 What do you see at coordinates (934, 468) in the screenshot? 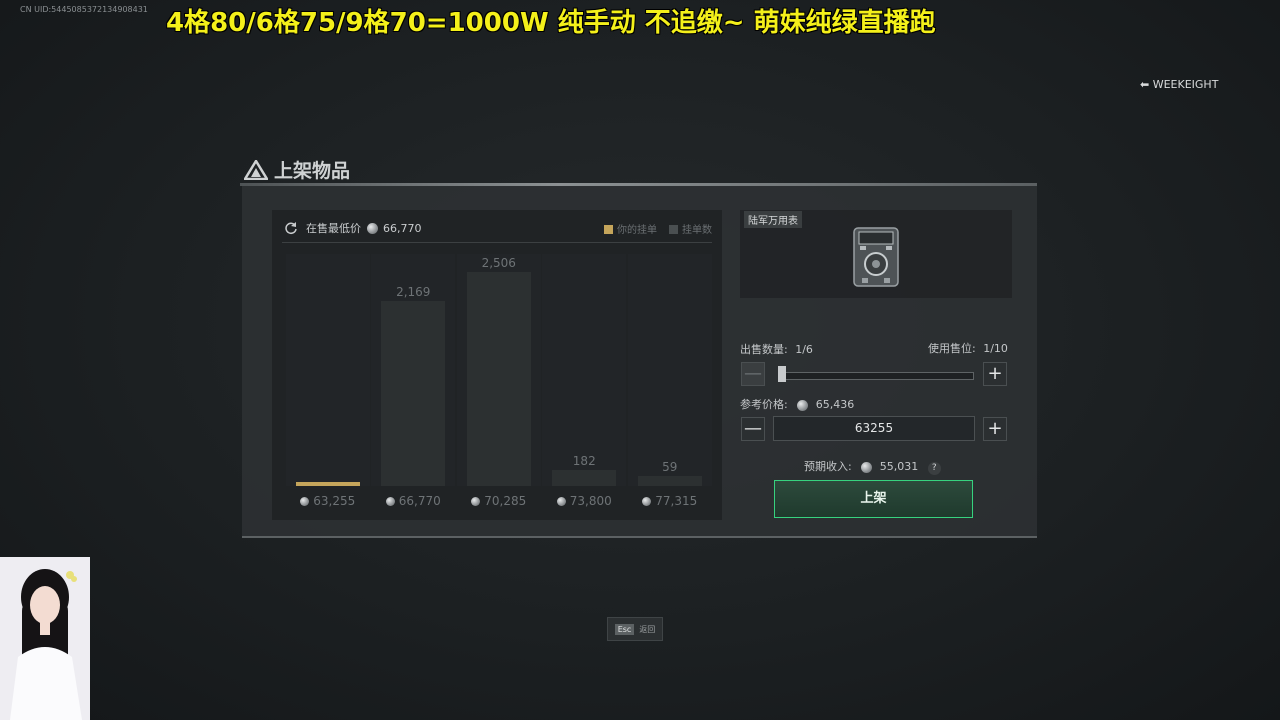
I see `help-icon: ?` at bounding box center [934, 468].